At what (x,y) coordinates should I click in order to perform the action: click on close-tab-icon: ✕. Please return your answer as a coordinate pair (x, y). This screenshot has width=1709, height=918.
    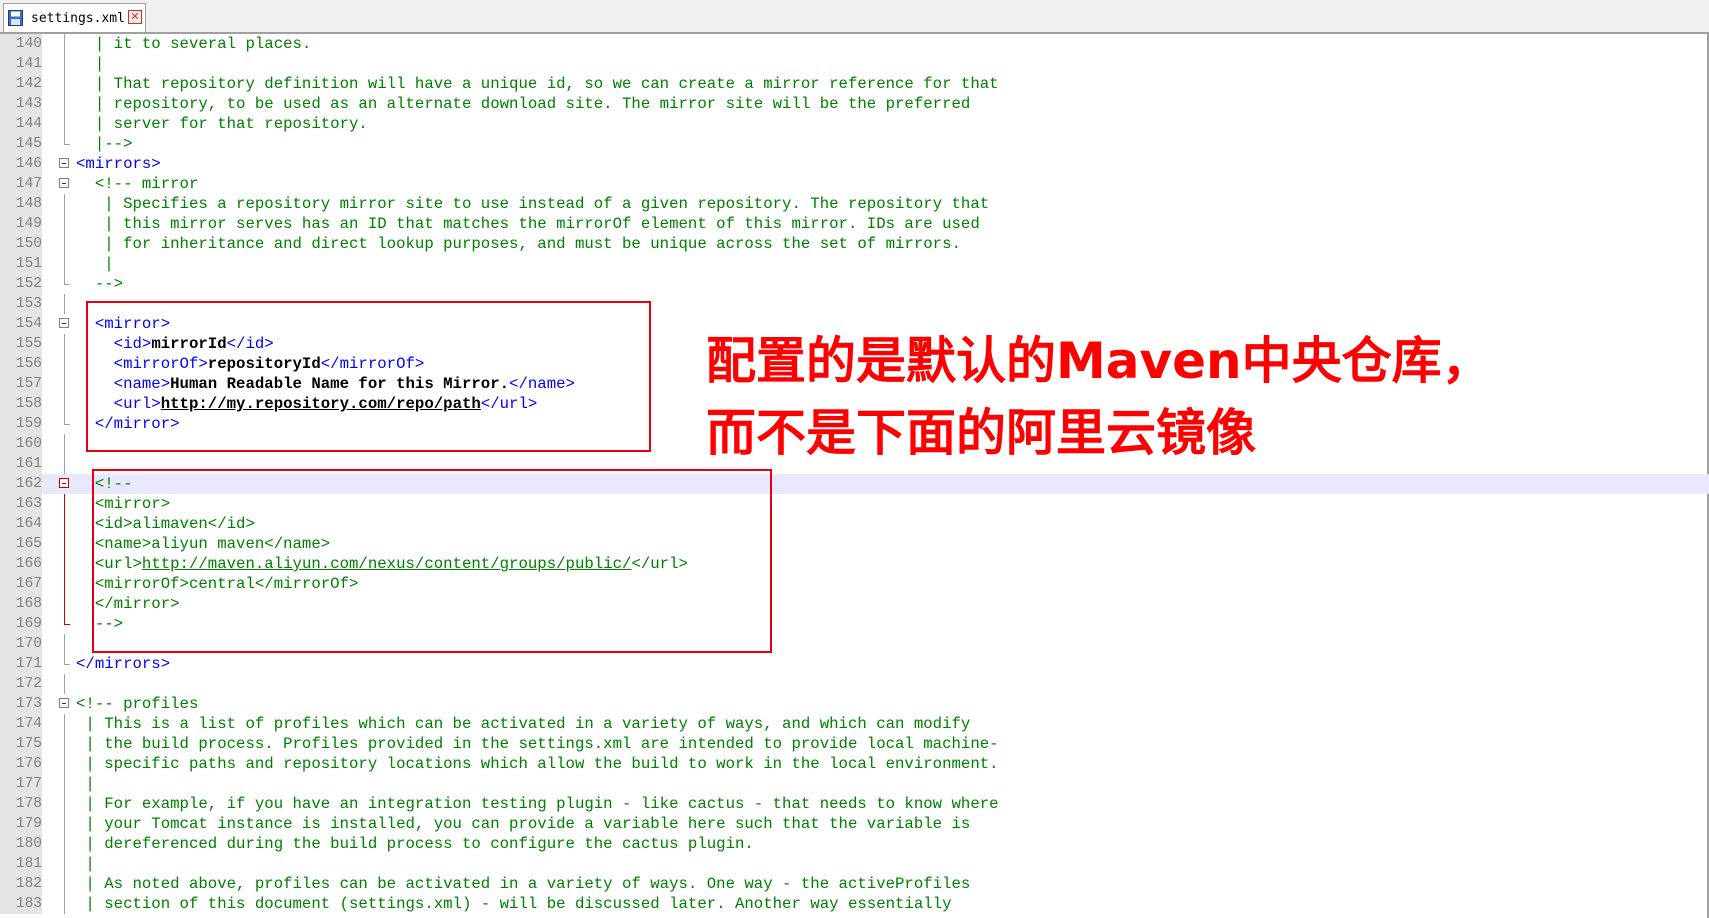
    Looking at the image, I should click on (135, 17).